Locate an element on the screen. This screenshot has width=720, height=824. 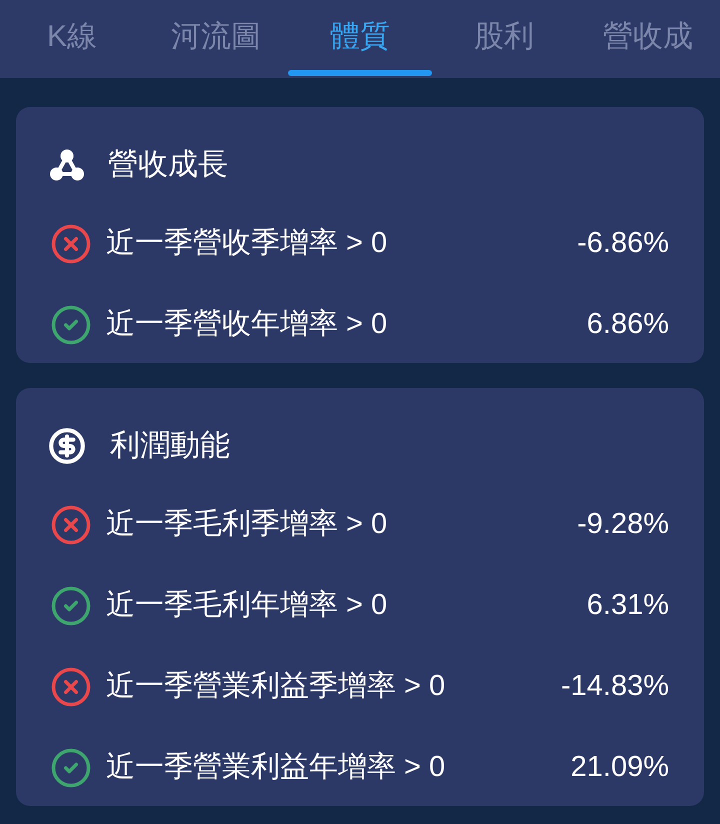
criterion-label: 近一季毛利季增率 > 0 is located at coordinates (247, 524).